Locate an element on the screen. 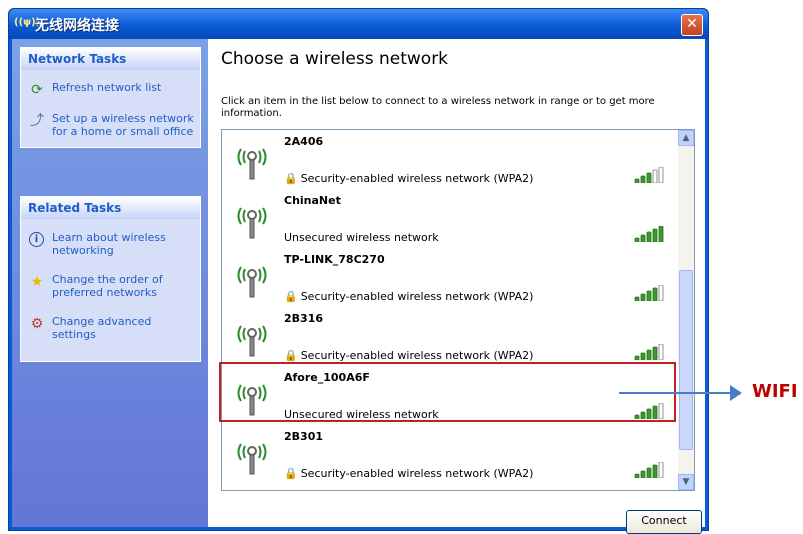  network-name: 2B301 is located at coordinates (303, 436).